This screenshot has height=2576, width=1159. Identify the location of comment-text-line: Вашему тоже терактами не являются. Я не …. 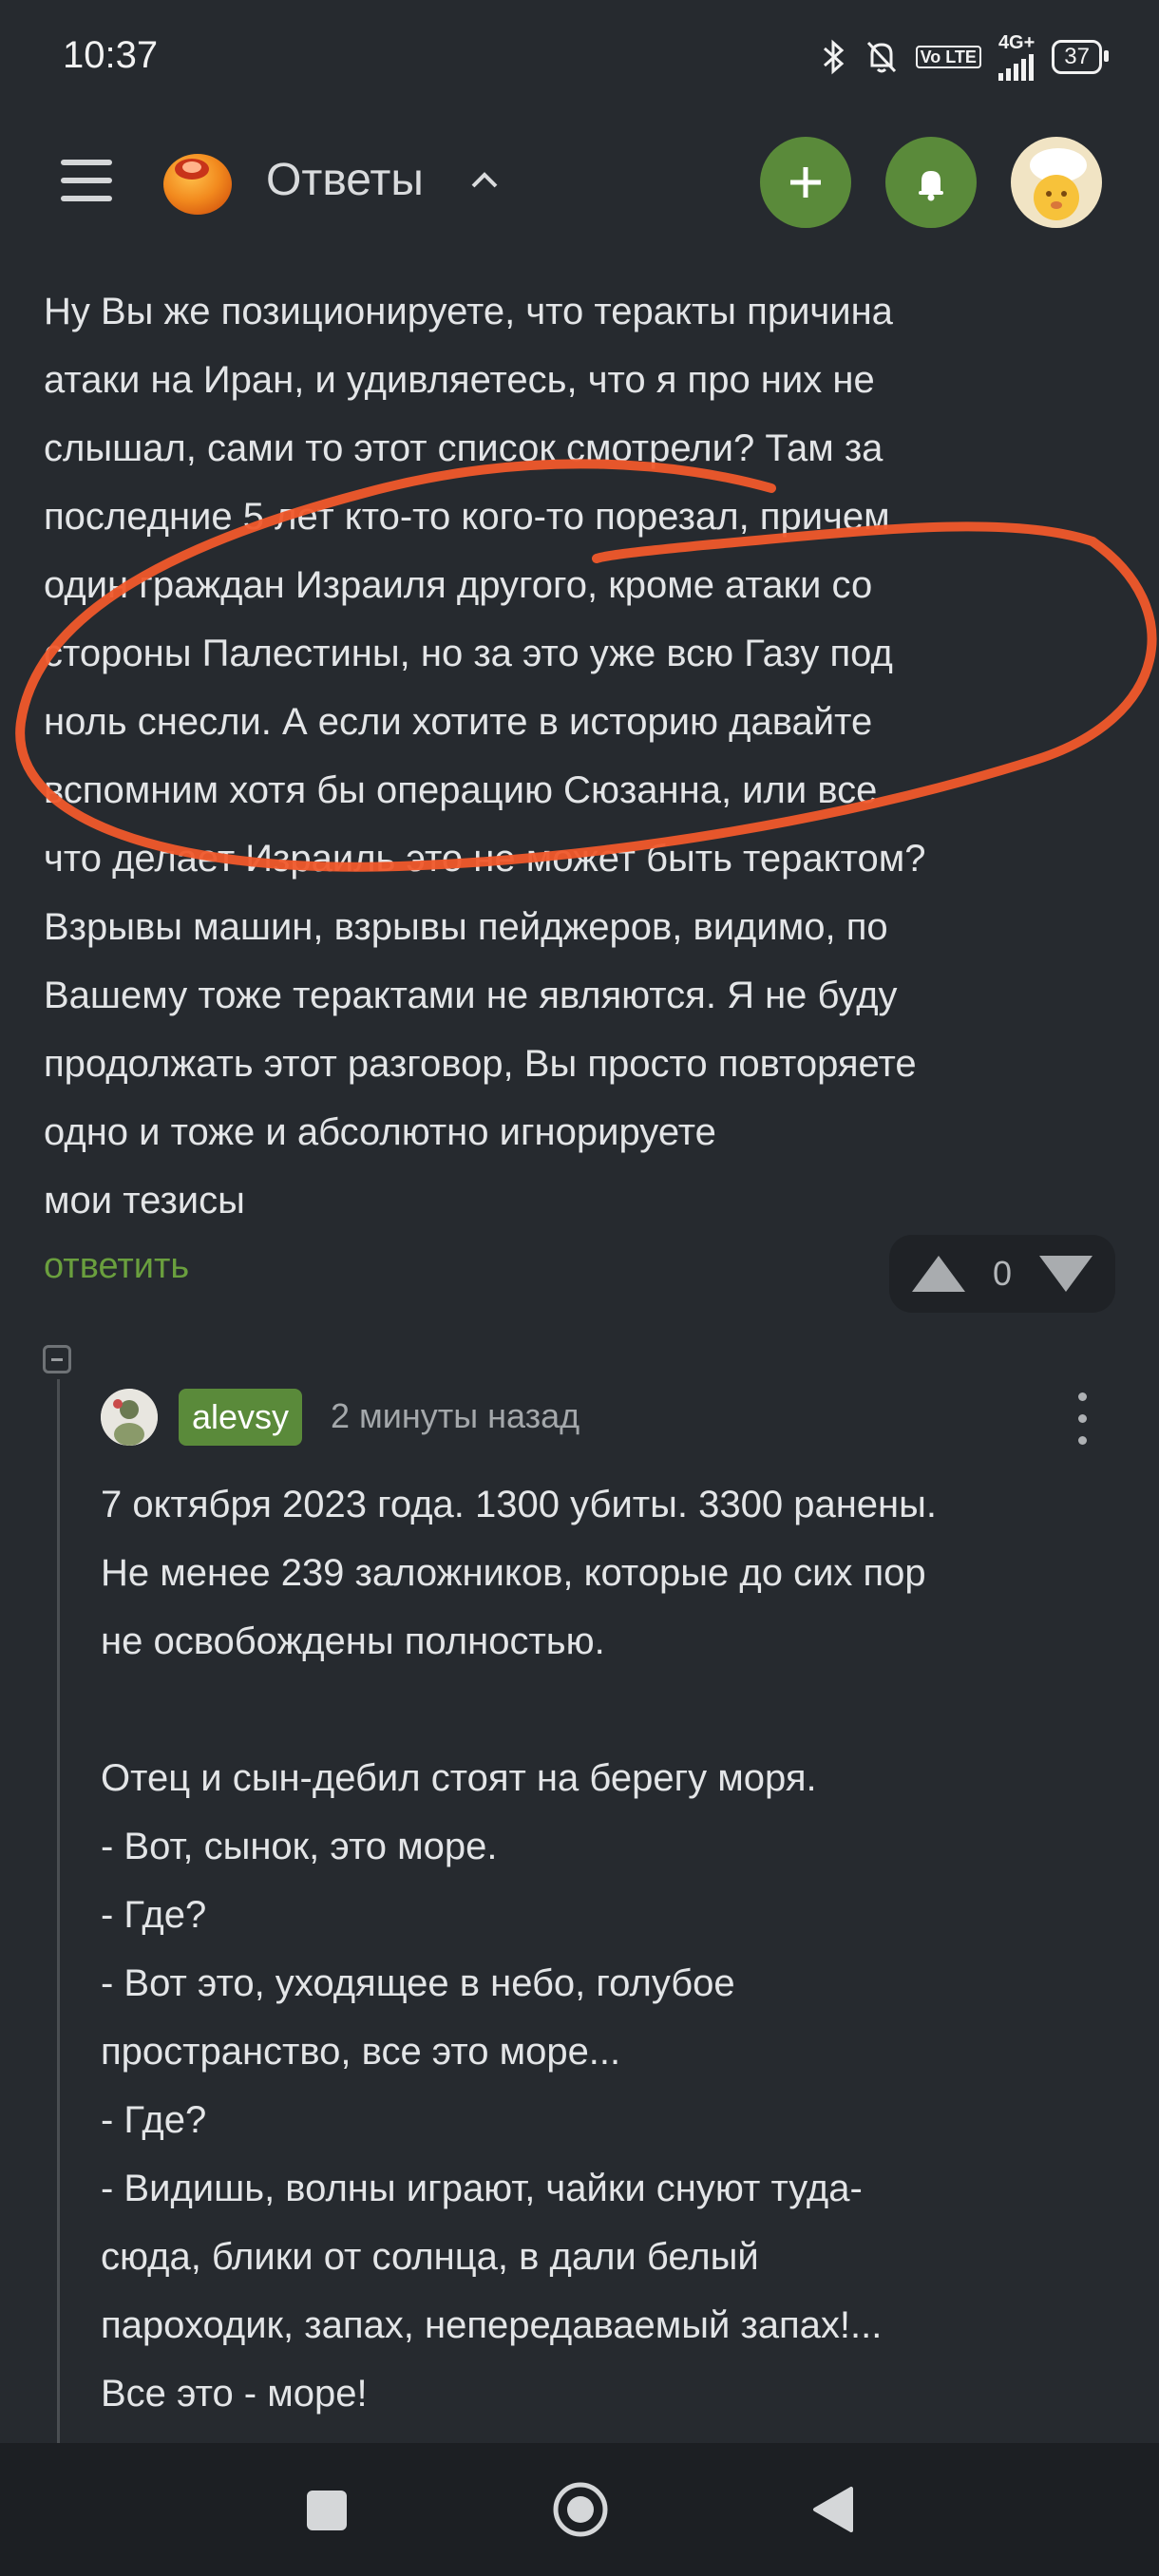
(471, 996).